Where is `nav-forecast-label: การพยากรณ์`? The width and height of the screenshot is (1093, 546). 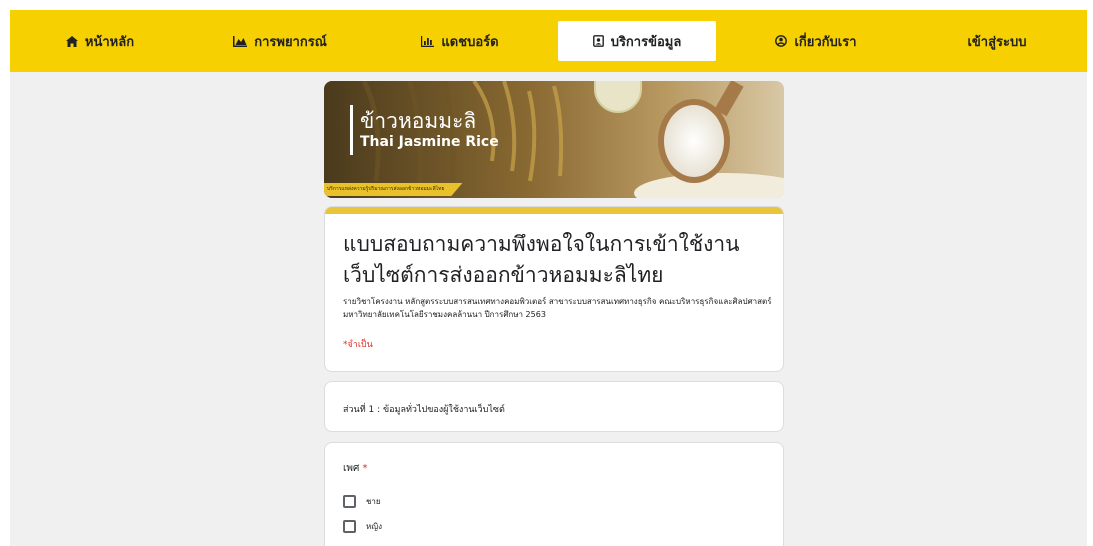 nav-forecast-label: การพยากรณ์ is located at coordinates (290, 42).